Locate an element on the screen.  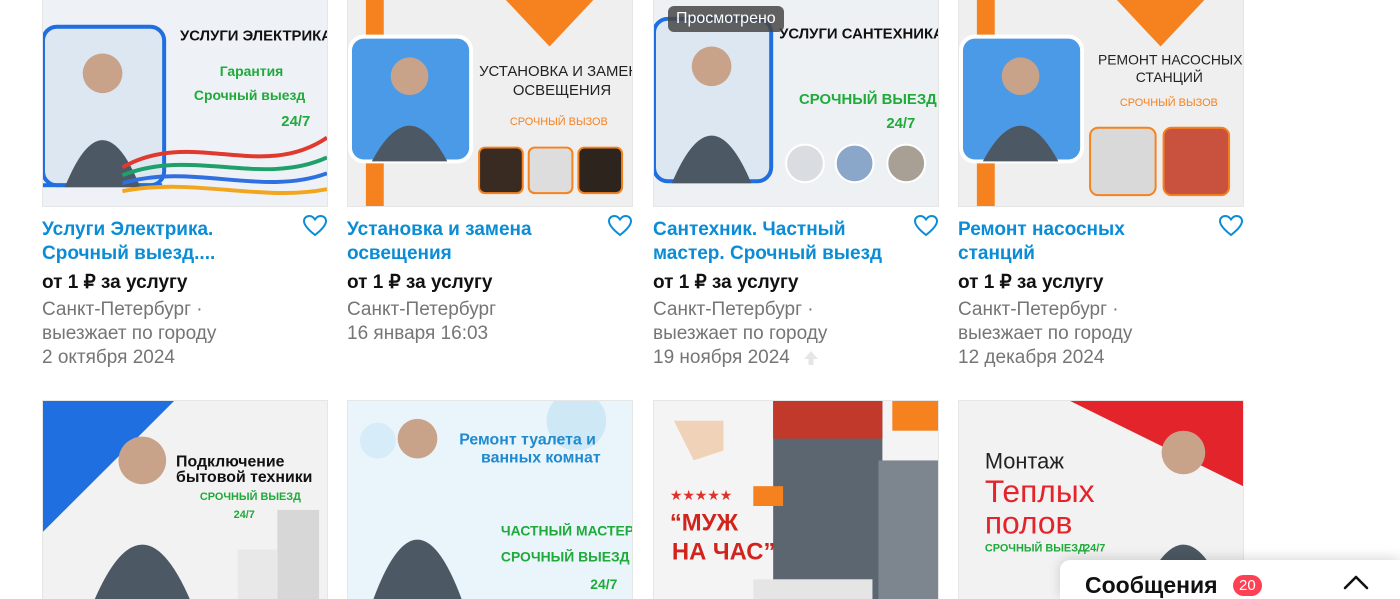
img-text: Ремонт туалета и is located at coordinates (527, 440).